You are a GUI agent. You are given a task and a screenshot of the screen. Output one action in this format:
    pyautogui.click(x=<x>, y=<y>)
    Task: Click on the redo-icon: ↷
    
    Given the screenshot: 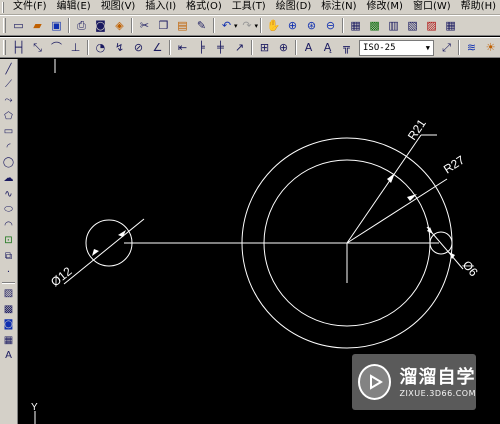 What is the action you would take?
    pyautogui.click(x=247, y=25)
    